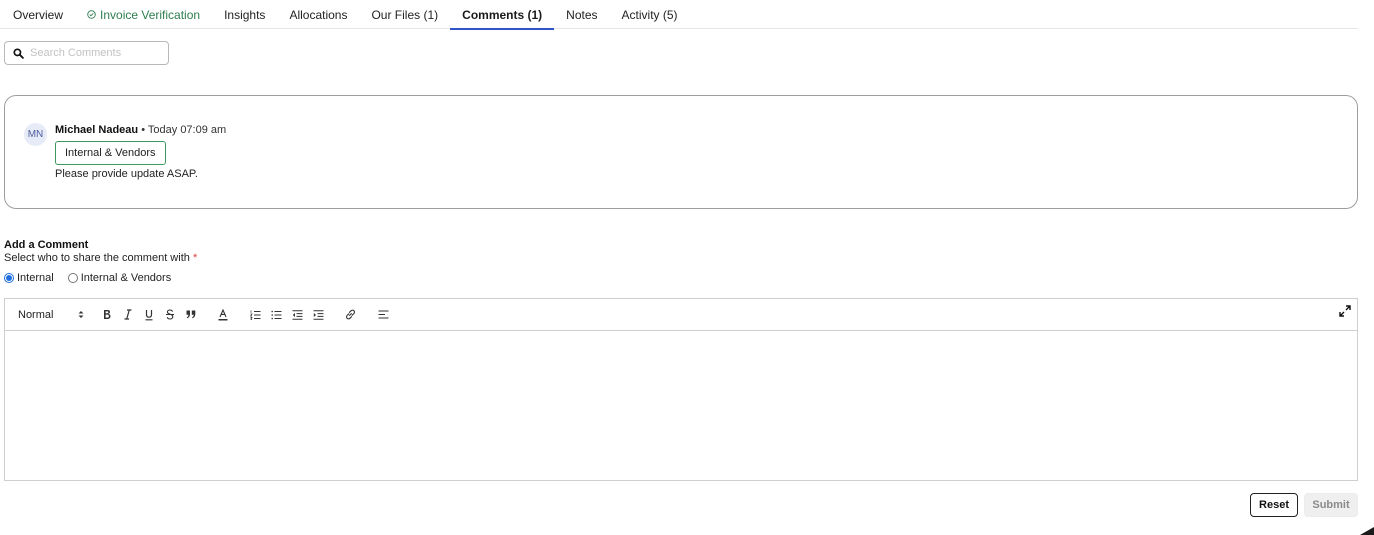 The height and width of the screenshot is (535, 1374). Describe the element at coordinates (72, 278) in the screenshot. I see `radio-button` at that location.